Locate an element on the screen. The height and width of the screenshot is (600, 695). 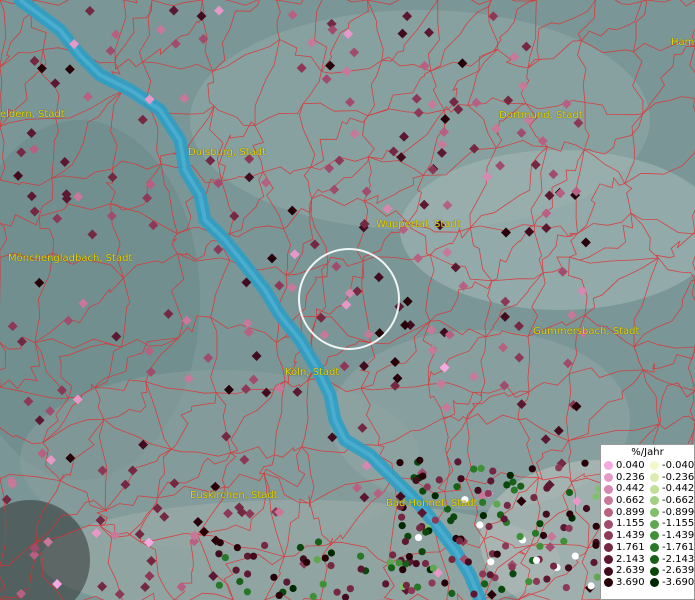
legend-label: -1.155 is located at coordinates (678, 524).